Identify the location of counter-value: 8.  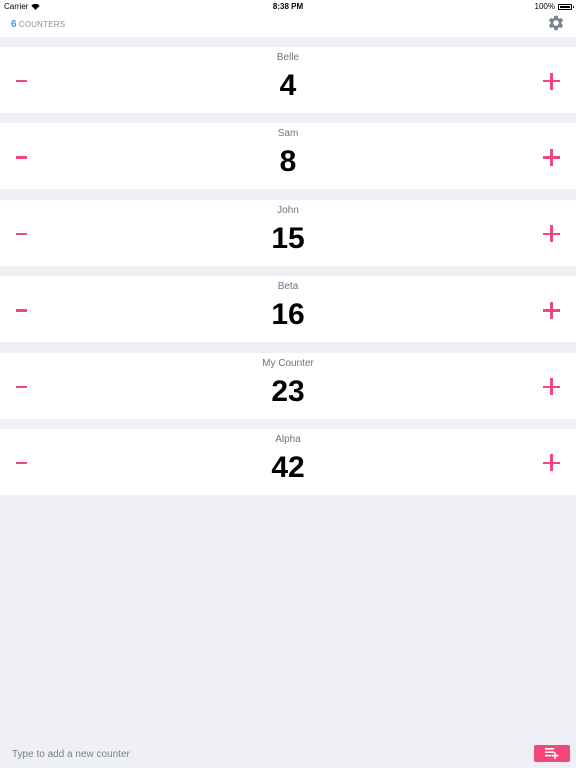
(288, 162).